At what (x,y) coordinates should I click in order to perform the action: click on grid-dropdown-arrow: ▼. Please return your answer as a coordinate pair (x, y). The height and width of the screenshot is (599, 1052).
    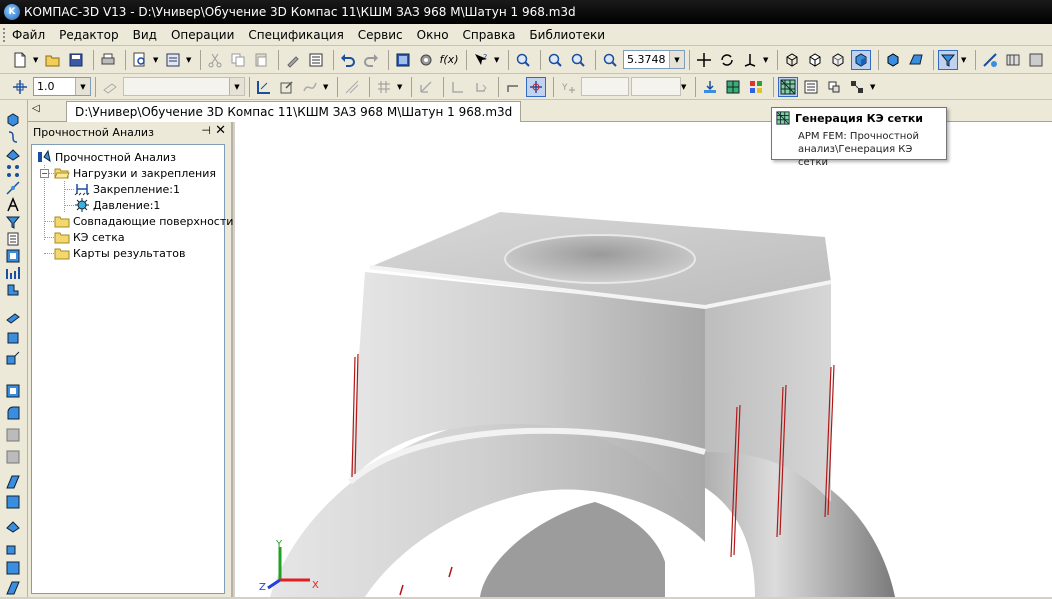
    Looking at the image, I should click on (400, 87).